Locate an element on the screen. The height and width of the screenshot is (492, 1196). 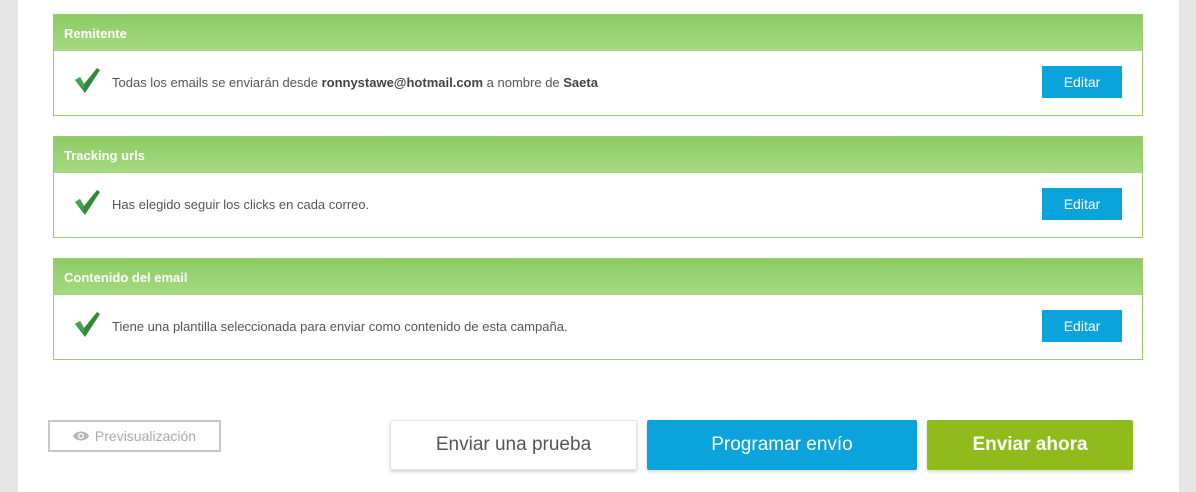
preview-label: Previsualización is located at coordinates (145, 436).